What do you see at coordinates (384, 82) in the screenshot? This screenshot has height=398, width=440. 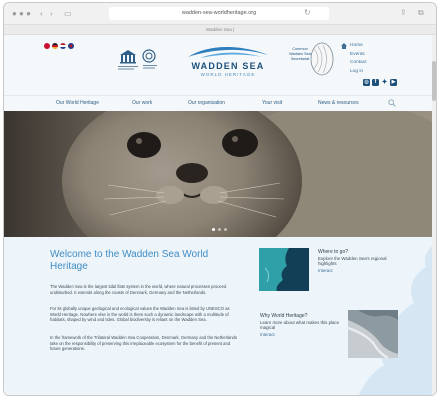 I see `twitter-icon: ✦` at bounding box center [384, 82].